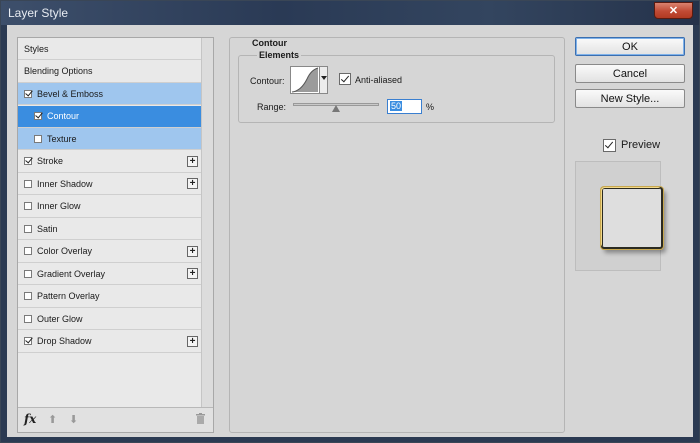 The image size is (700, 443). I want to click on title-bar: Layer Style ✕, so click(350, 13).